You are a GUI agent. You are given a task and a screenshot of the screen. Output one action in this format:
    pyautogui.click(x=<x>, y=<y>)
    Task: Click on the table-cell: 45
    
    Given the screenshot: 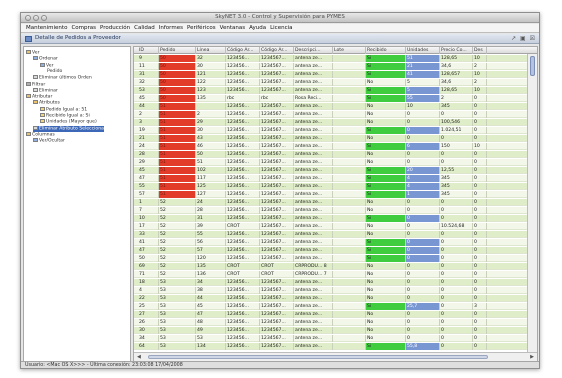 What is the action you would take?
    pyautogui.click(x=148, y=170)
    